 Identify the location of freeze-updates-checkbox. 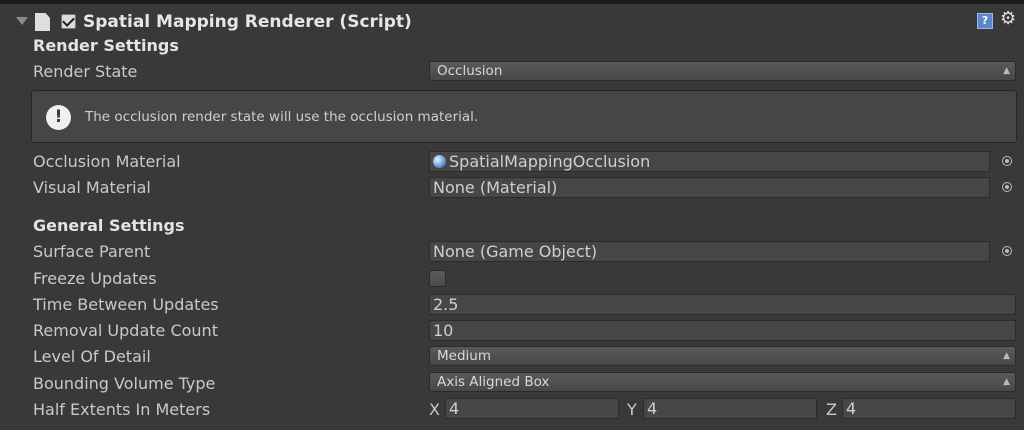
(437, 278).